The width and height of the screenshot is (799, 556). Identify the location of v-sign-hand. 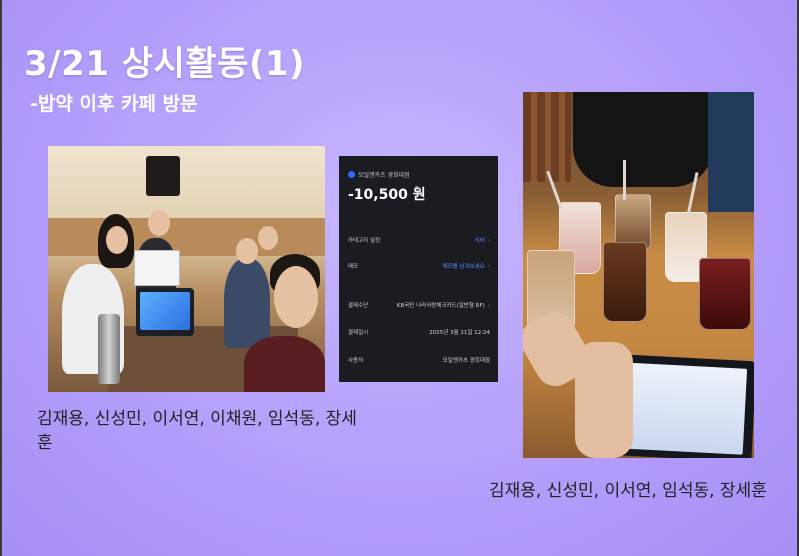
(604, 400).